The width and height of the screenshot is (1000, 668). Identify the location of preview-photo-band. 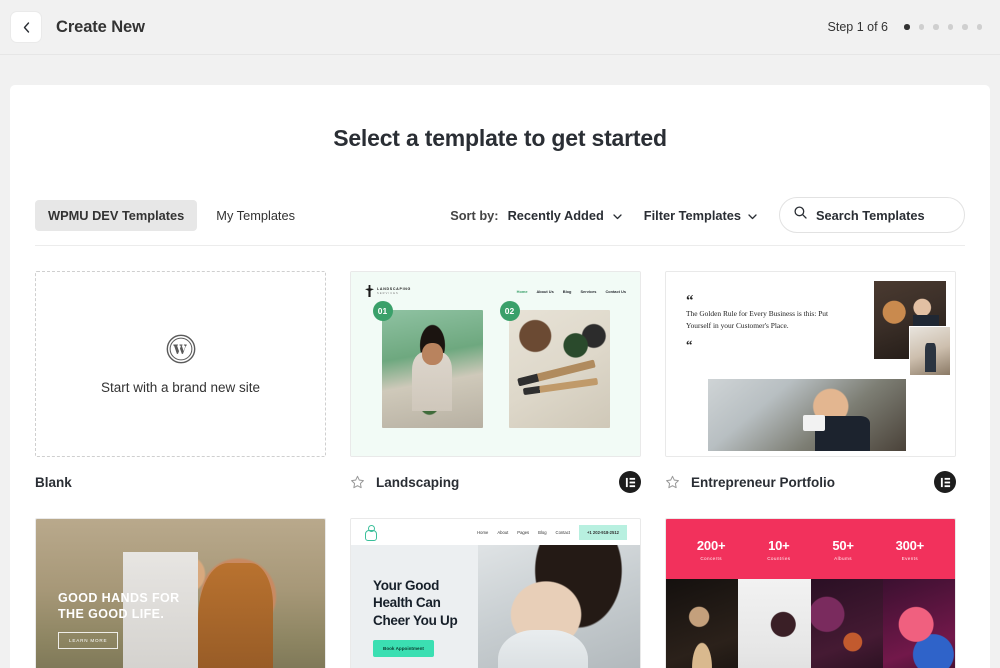
(774, 623).